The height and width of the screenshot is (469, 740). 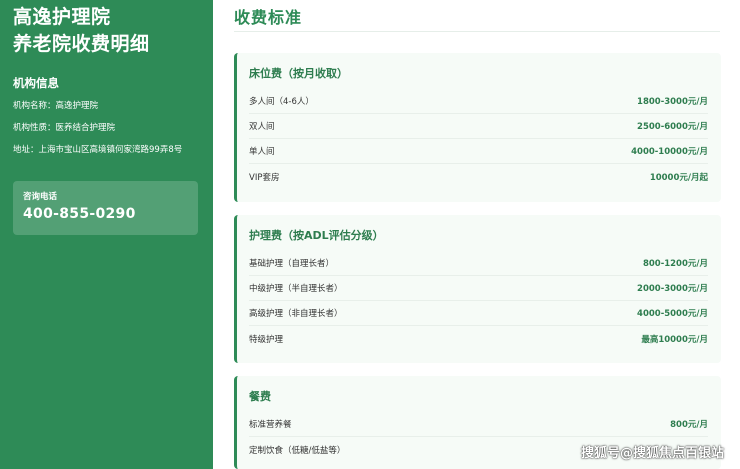 I want to click on contact-phone: 400-855-0290, so click(x=105, y=214).